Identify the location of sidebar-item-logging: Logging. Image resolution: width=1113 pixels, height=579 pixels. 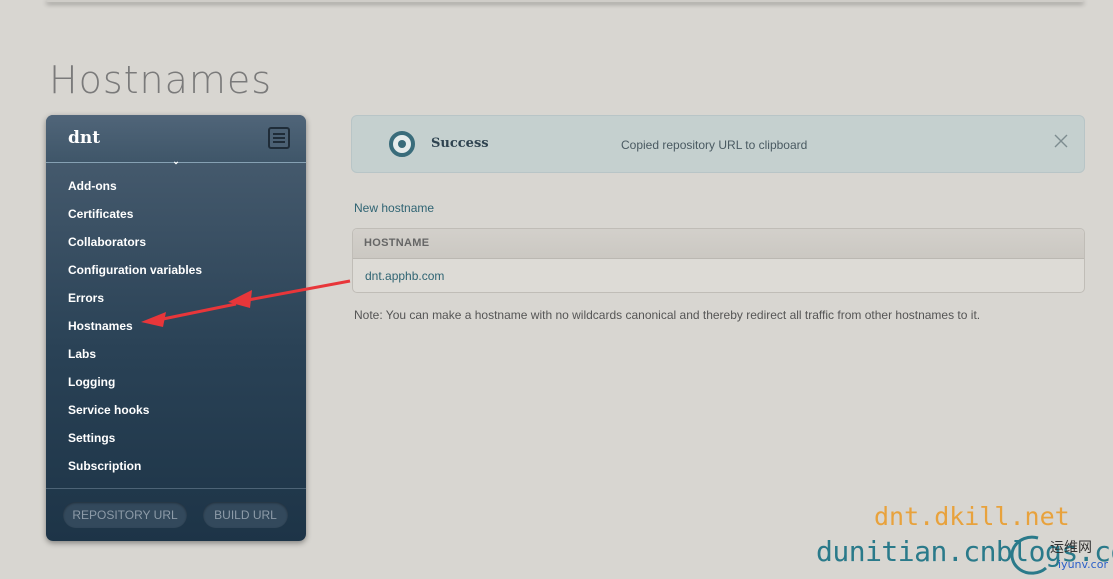
(176, 382).